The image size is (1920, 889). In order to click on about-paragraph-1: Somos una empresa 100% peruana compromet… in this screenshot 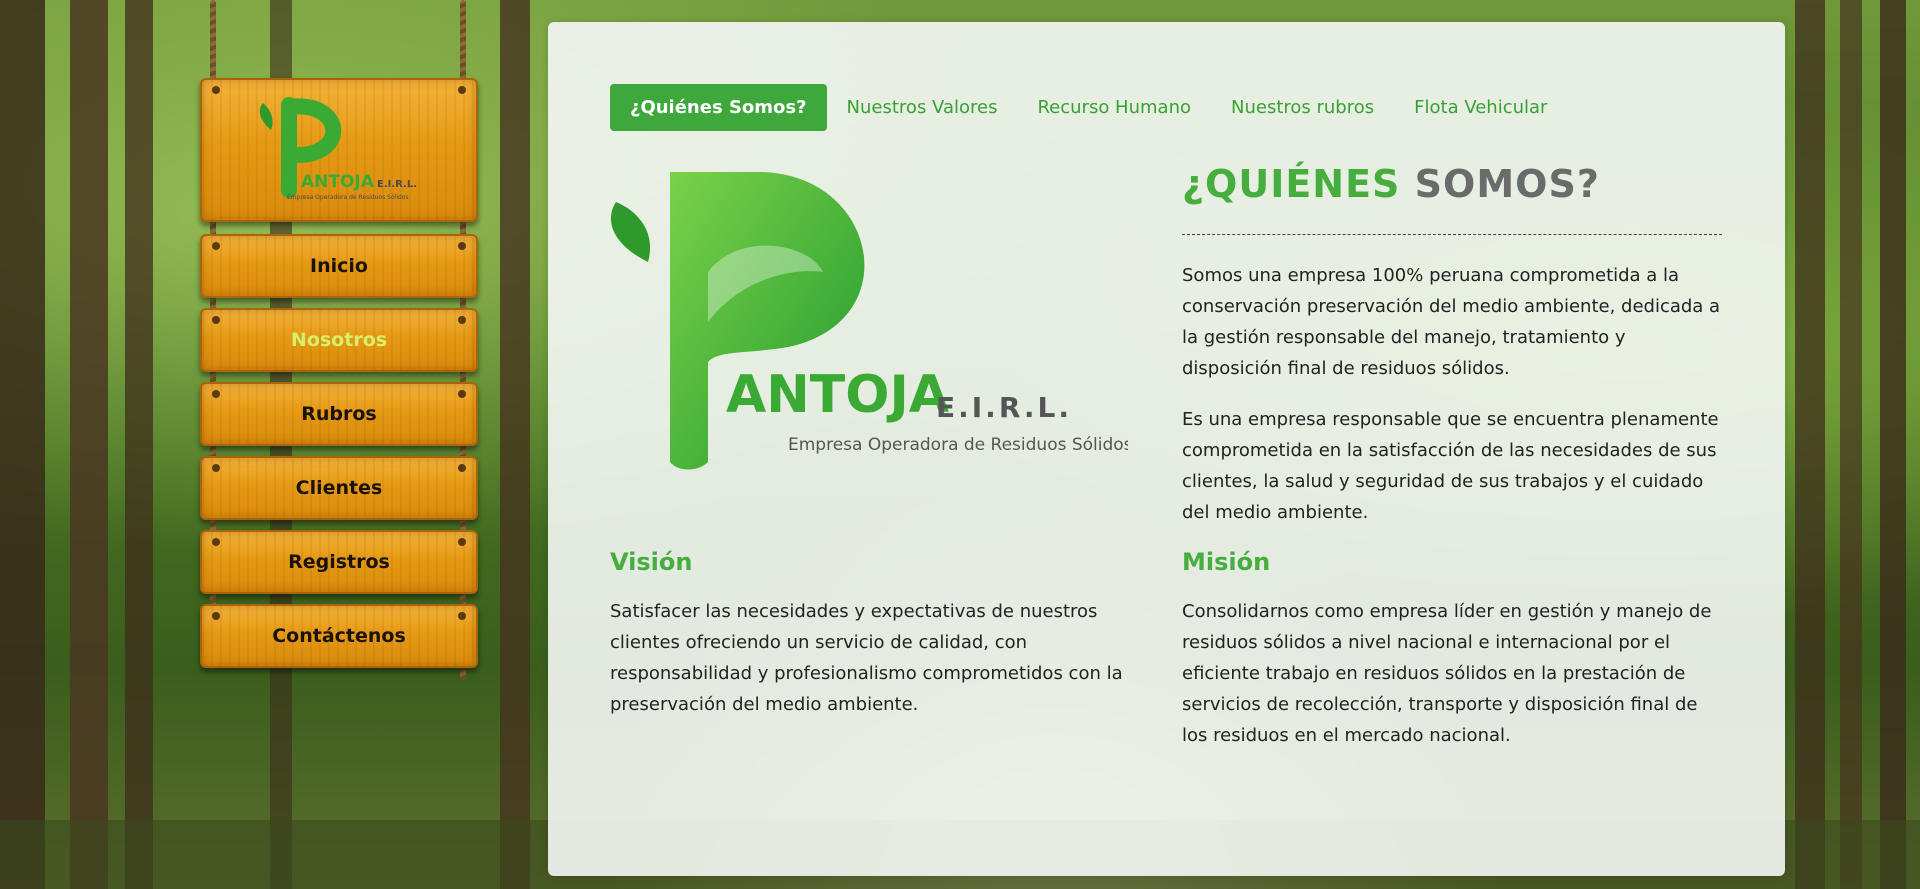, I will do `click(1451, 322)`.